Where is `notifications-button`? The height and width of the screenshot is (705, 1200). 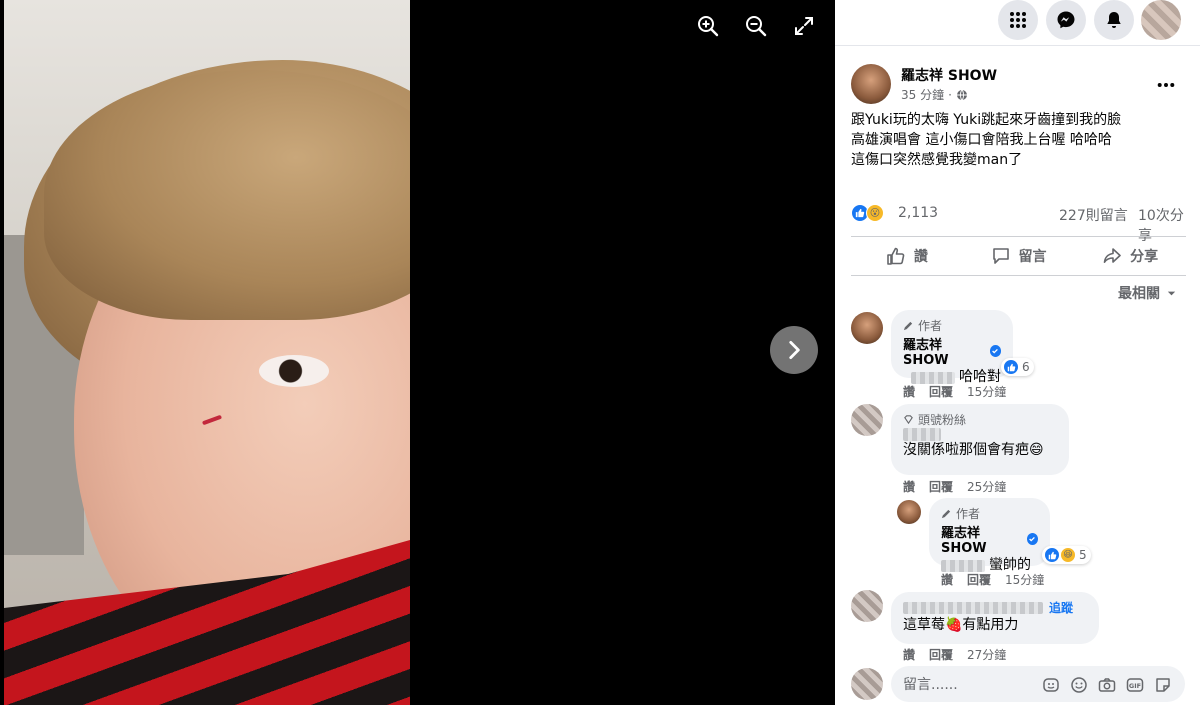
notifications-button is located at coordinates (1114, 20).